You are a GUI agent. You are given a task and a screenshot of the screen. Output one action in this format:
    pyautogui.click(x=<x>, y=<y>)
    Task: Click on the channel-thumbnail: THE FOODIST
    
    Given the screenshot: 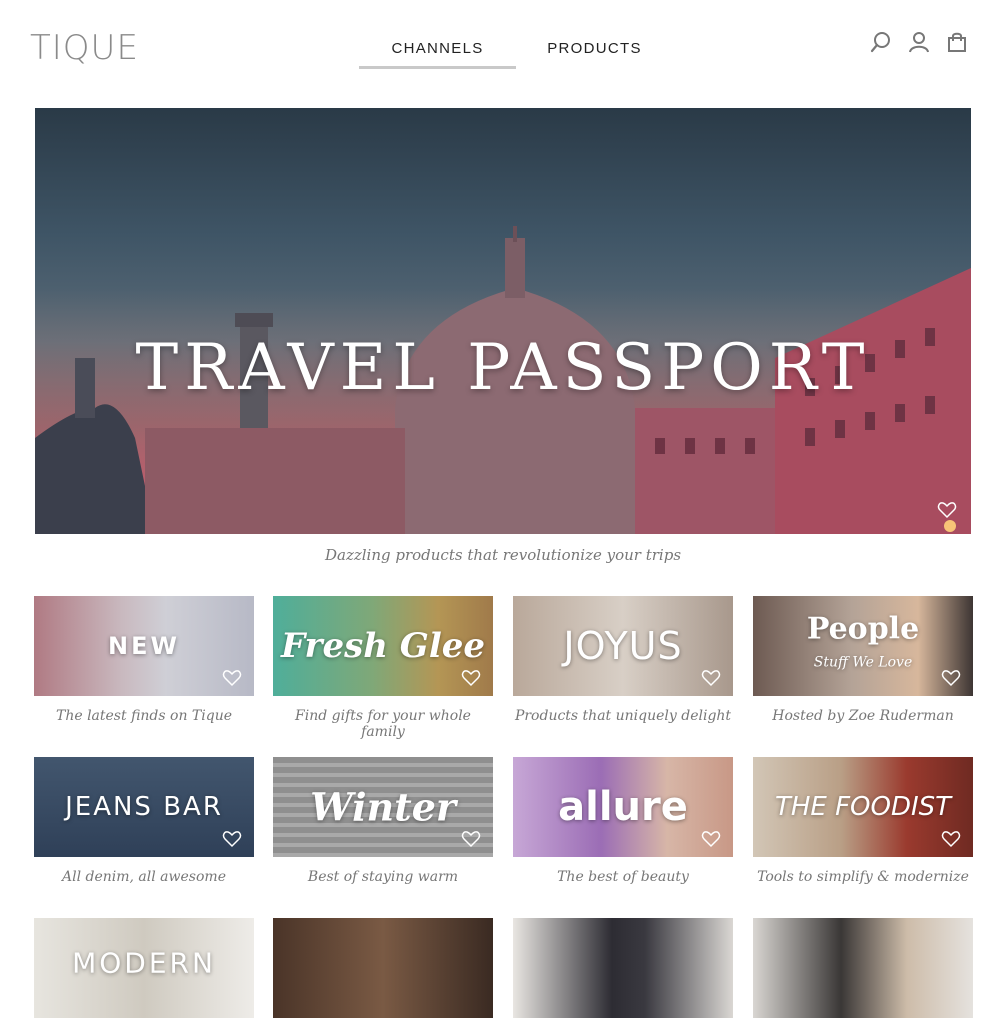 What is the action you would take?
    pyautogui.click(x=863, y=807)
    